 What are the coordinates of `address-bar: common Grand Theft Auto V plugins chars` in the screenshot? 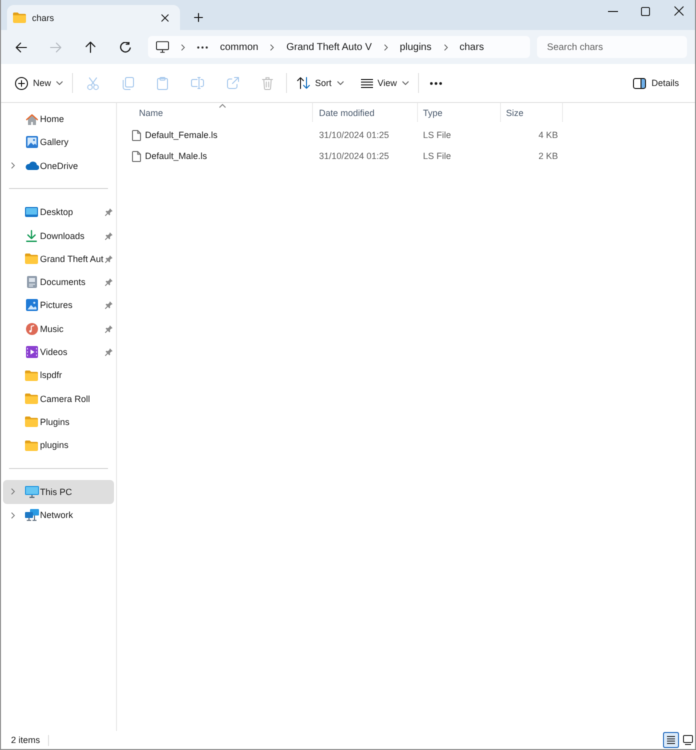 It's located at (339, 47).